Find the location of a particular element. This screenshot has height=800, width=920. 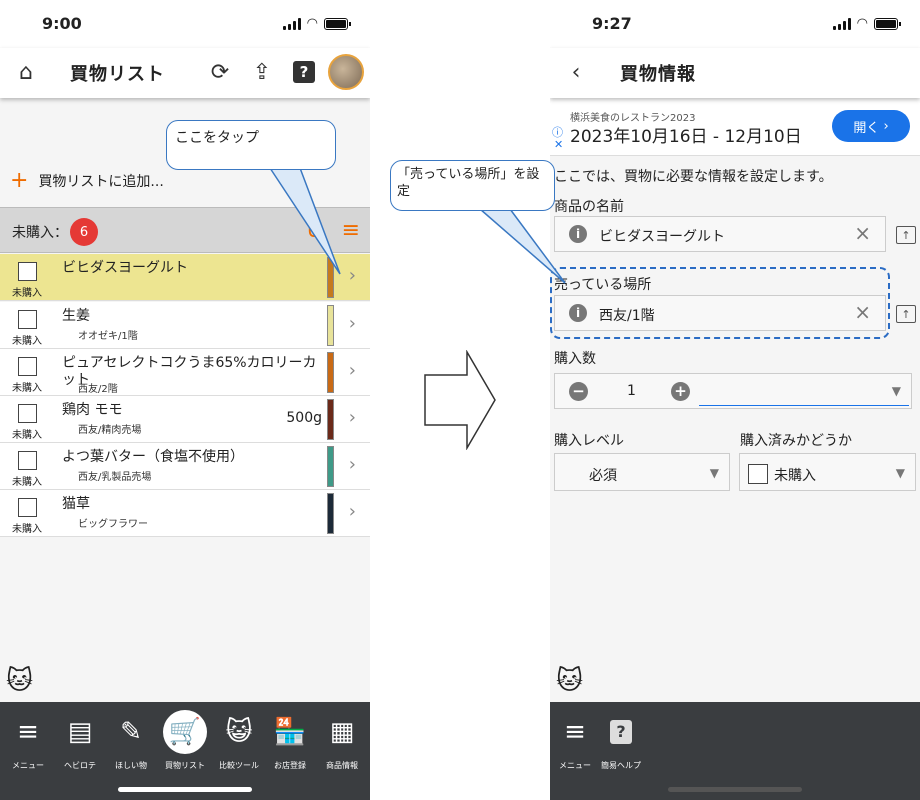

page-title: 買物情報 is located at coordinates (658, 74).